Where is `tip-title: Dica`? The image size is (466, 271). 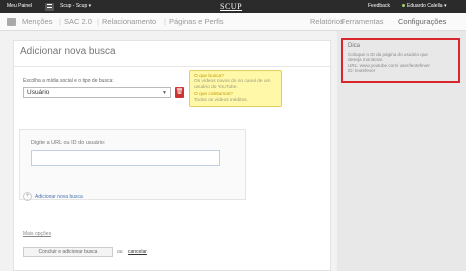
tip-title: Dica is located at coordinates (354, 46).